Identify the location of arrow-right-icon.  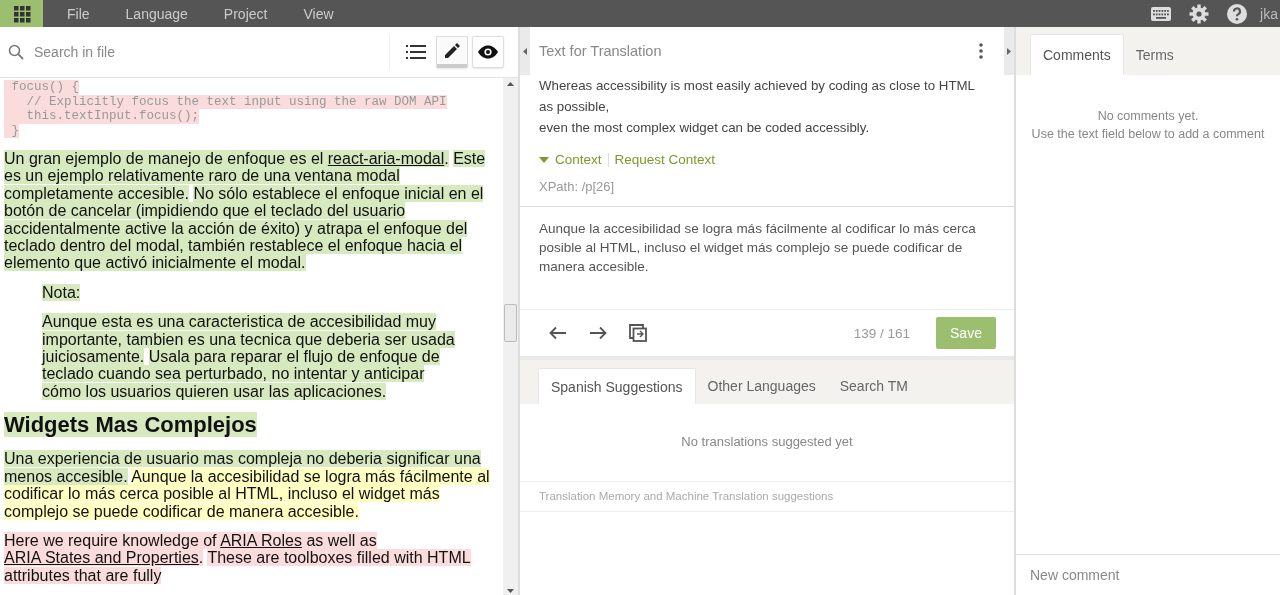
(598, 333).